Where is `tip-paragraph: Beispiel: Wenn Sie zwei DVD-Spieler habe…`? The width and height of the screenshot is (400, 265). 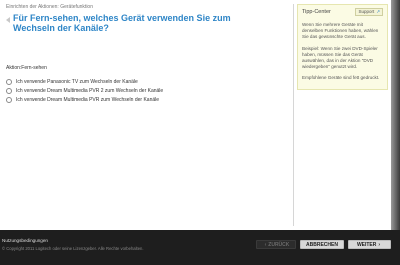
tip-paragraph: Beispiel: Wenn Sie zwei DVD-Spieler habe… is located at coordinates (340, 57).